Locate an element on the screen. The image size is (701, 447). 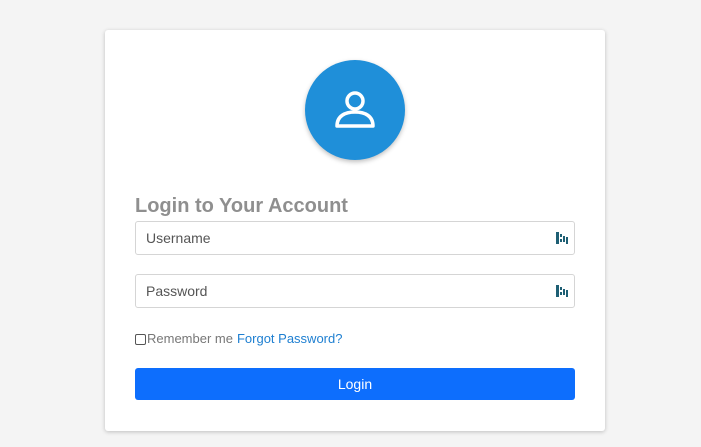
user-icon is located at coordinates (355, 109).